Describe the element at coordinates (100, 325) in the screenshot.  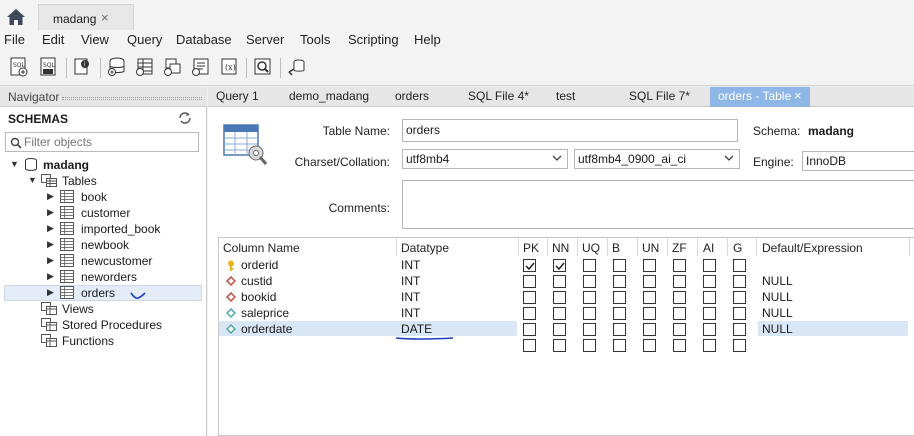
I see `tree-stored-procedures: Stored Procedures` at that location.